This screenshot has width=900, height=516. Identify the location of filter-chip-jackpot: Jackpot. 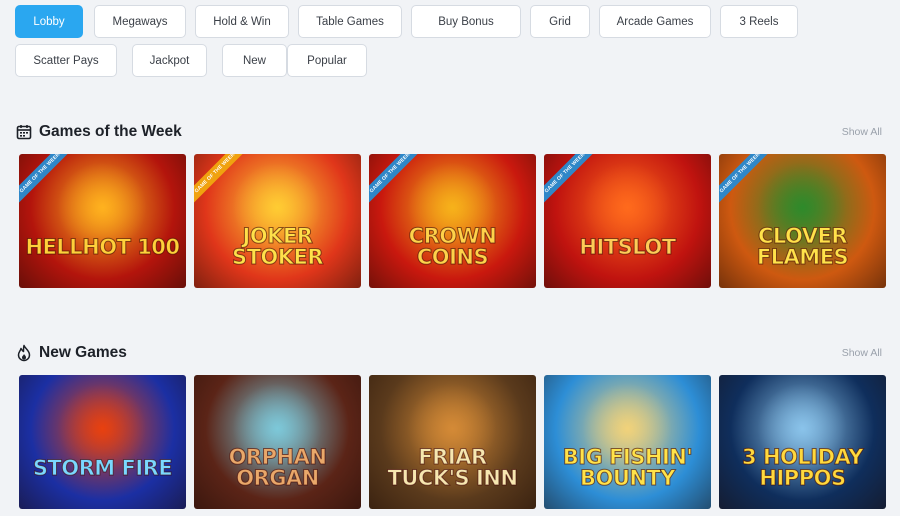
(169, 60).